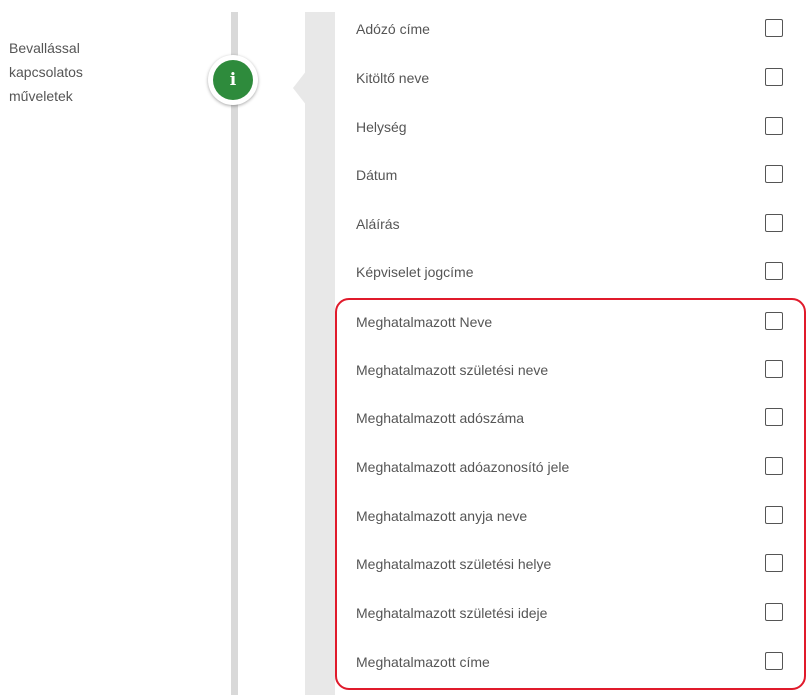  Describe the element at coordinates (424, 322) in the screenshot. I see `field-label: Meghatalmazott Neve` at that location.